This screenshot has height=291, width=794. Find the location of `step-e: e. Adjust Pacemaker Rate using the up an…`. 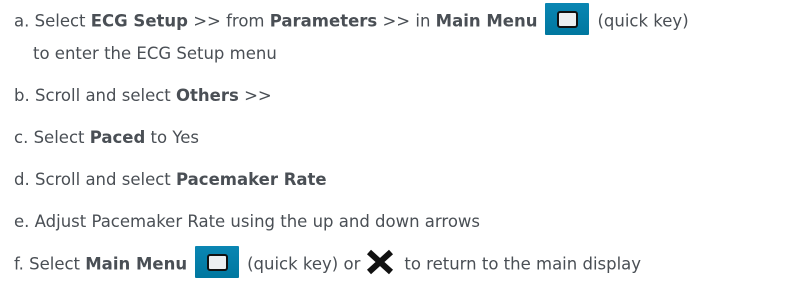

step-e: e. Adjust Pacemaker Rate using the up an… is located at coordinates (401, 222).